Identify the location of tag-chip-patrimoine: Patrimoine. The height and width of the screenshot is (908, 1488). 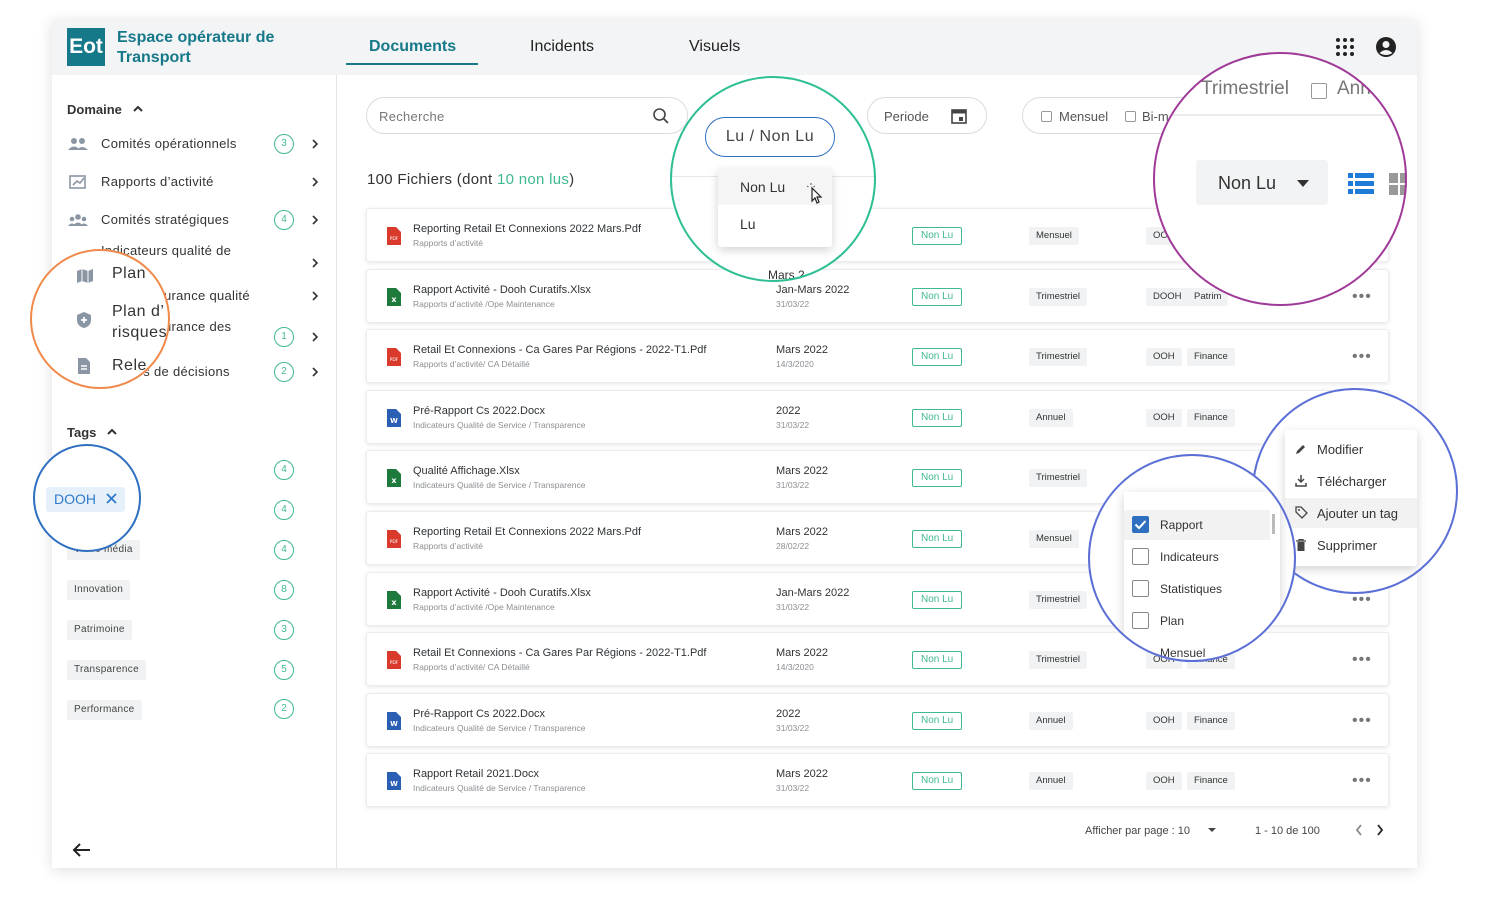
(99, 630).